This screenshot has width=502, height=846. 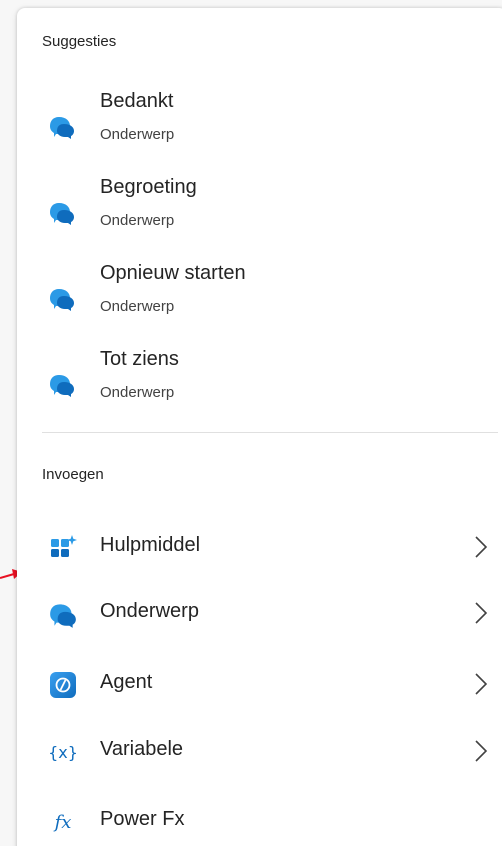 What do you see at coordinates (63, 685) in the screenshot?
I see `agent-icon` at bounding box center [63, 685].